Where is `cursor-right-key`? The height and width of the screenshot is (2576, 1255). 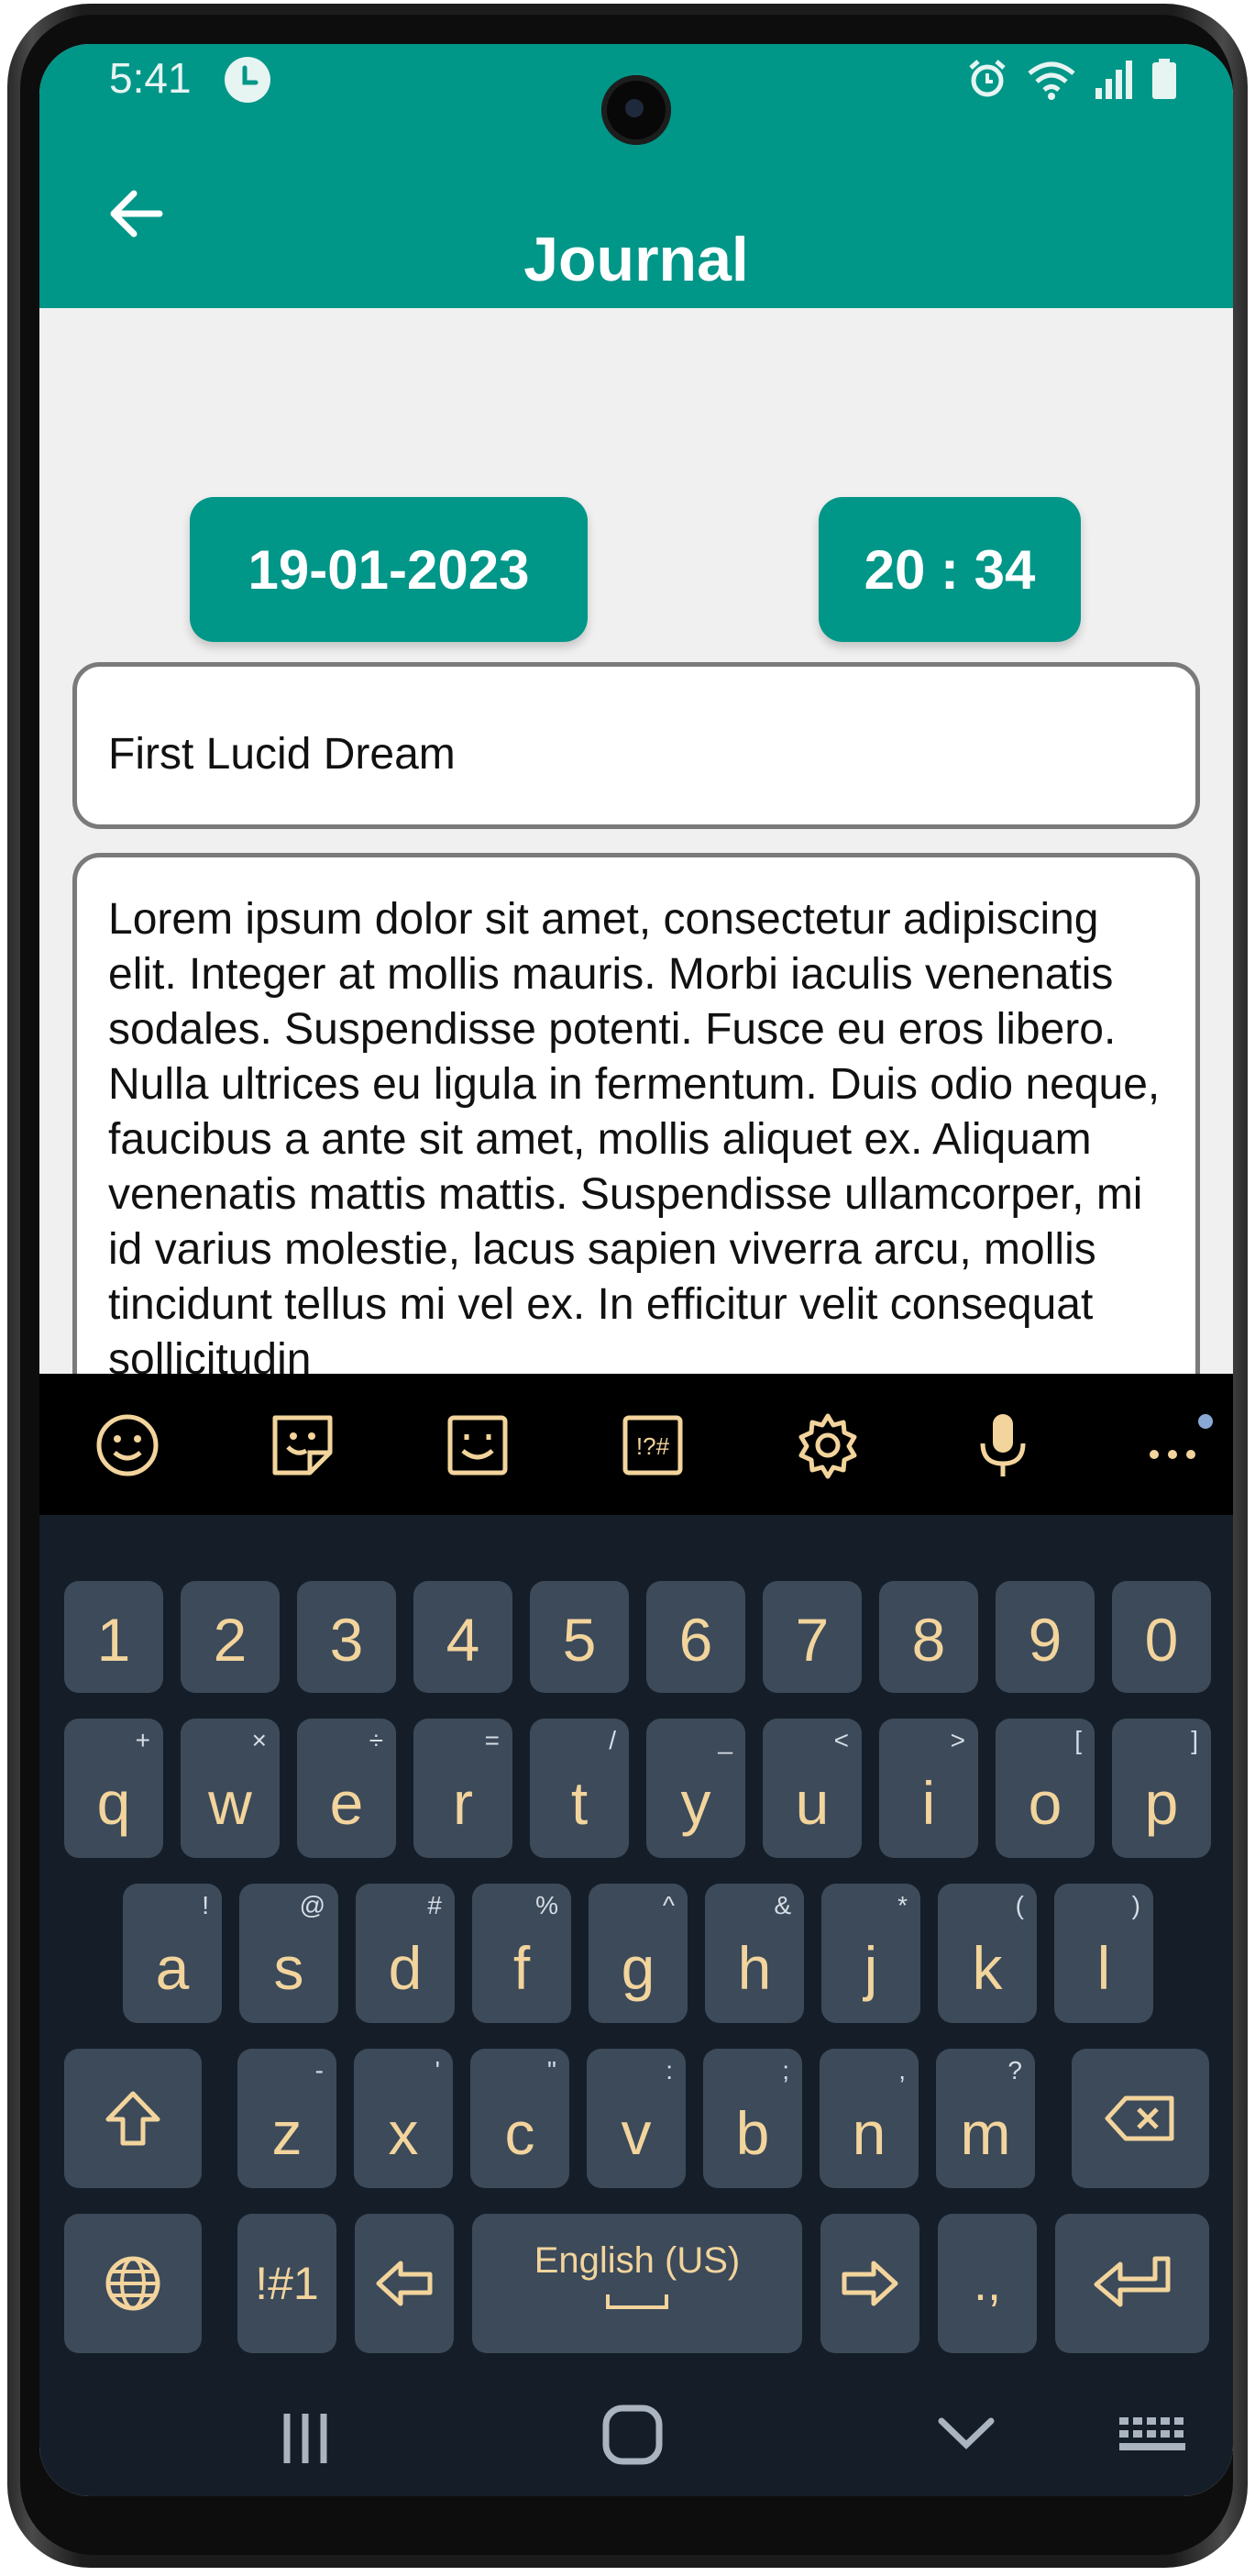
cursor-right-key is located at coordinates (870, 2283).